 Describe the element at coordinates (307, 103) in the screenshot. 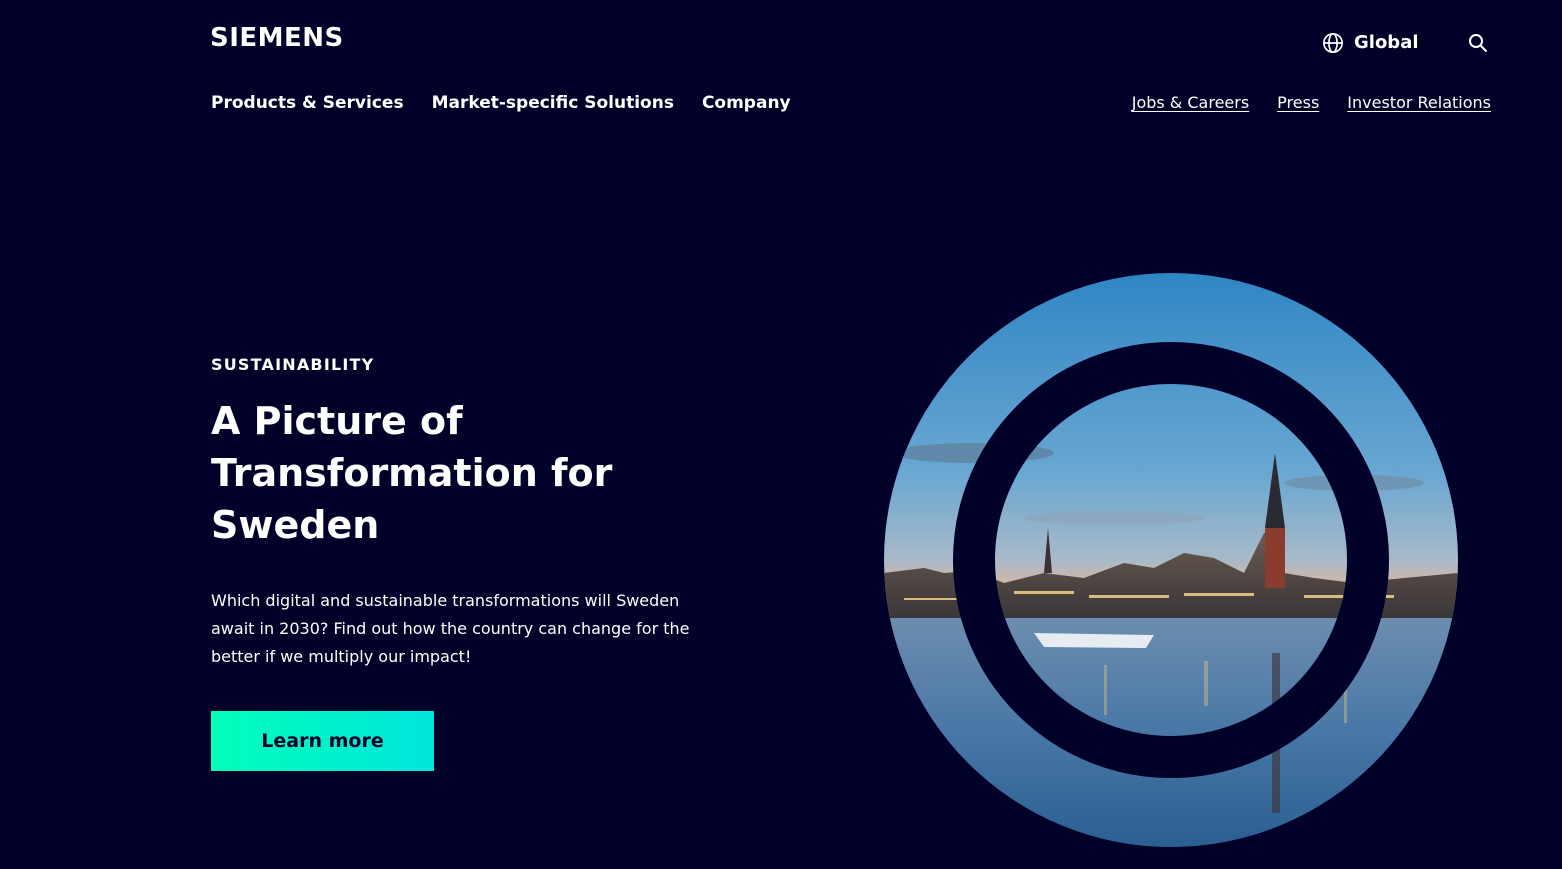

I see `nav-products-services: Products & Services` at that location.